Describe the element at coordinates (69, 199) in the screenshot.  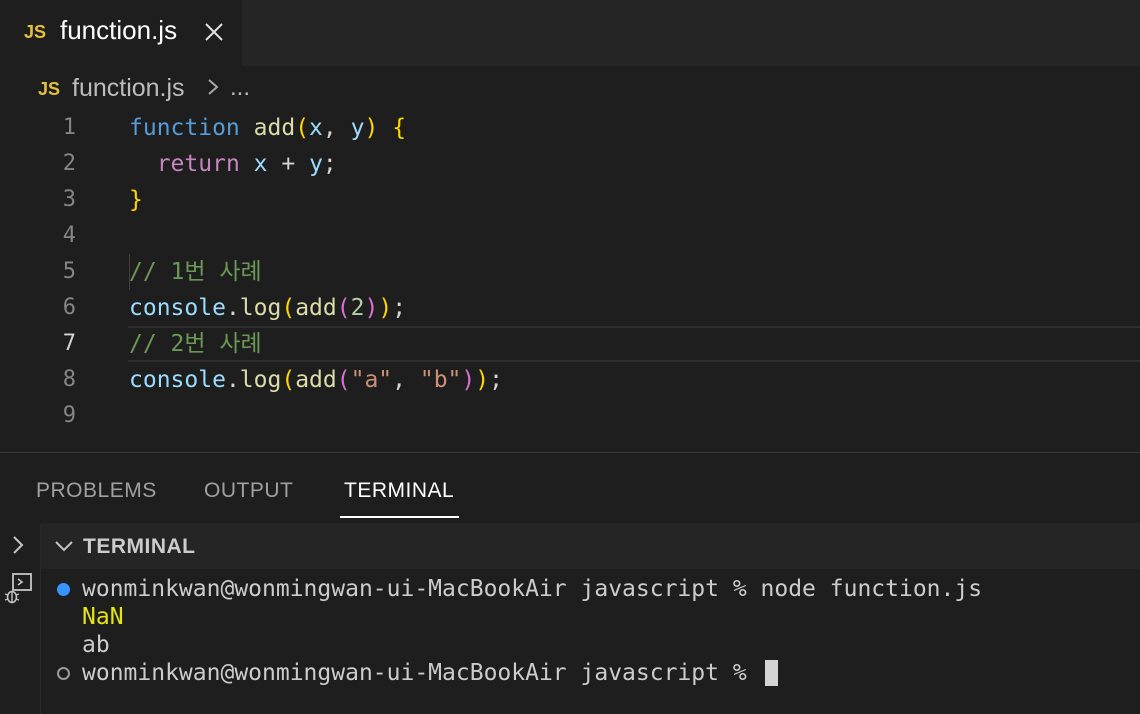
I see `line-number: 3` at that location.